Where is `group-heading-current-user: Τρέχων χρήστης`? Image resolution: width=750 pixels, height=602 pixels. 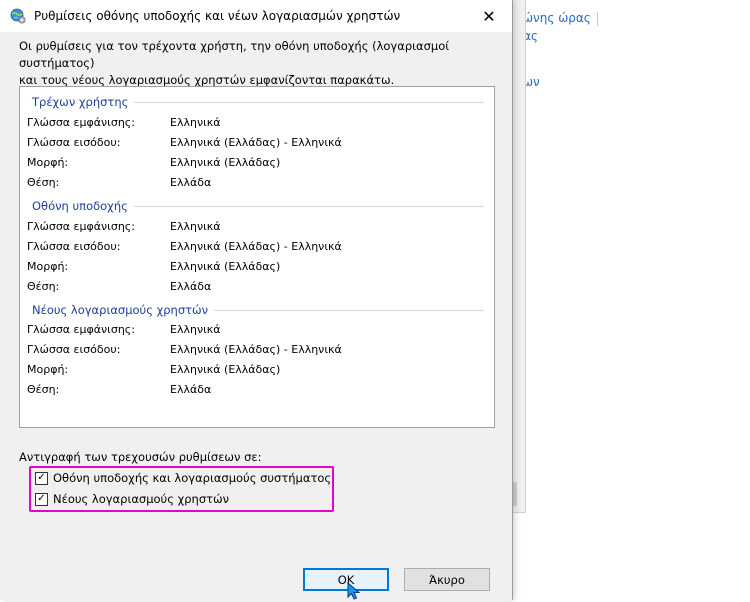
group-heading-current-user: Τρέχων χρήστης is located at coordinates (258, 102).